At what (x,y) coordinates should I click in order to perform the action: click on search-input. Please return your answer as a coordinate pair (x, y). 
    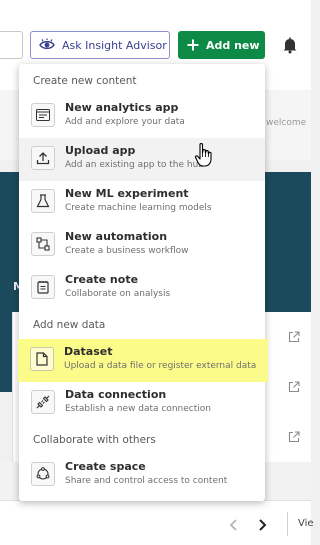
    Looking at the image, I should click on (11, 45).